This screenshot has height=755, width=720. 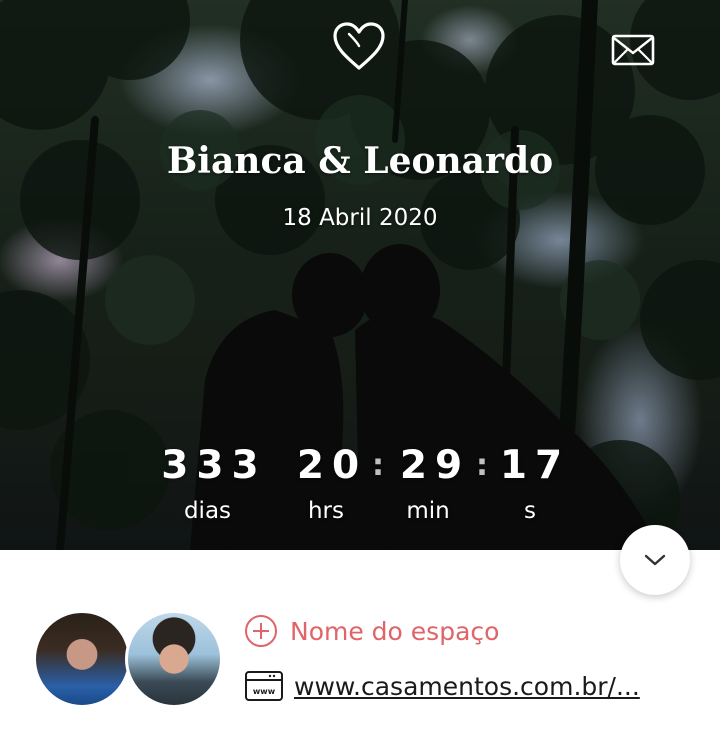 What do you see at coordinates (264, 686) in the screenshot?
I see `www-icon: www` at bounding box center [264, 686].